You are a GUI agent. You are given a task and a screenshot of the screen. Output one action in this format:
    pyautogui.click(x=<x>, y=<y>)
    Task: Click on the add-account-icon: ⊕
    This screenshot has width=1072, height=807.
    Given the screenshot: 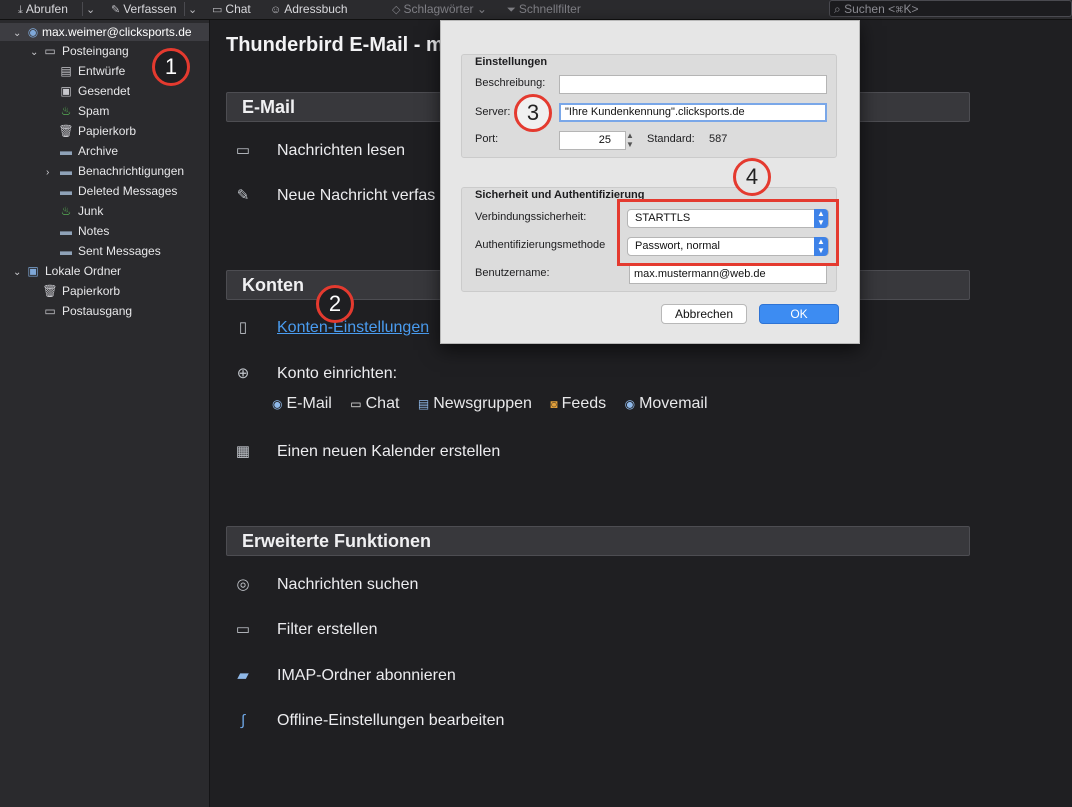 What is the action you would take?
    pyautogui.click(x=243, y=373)
    